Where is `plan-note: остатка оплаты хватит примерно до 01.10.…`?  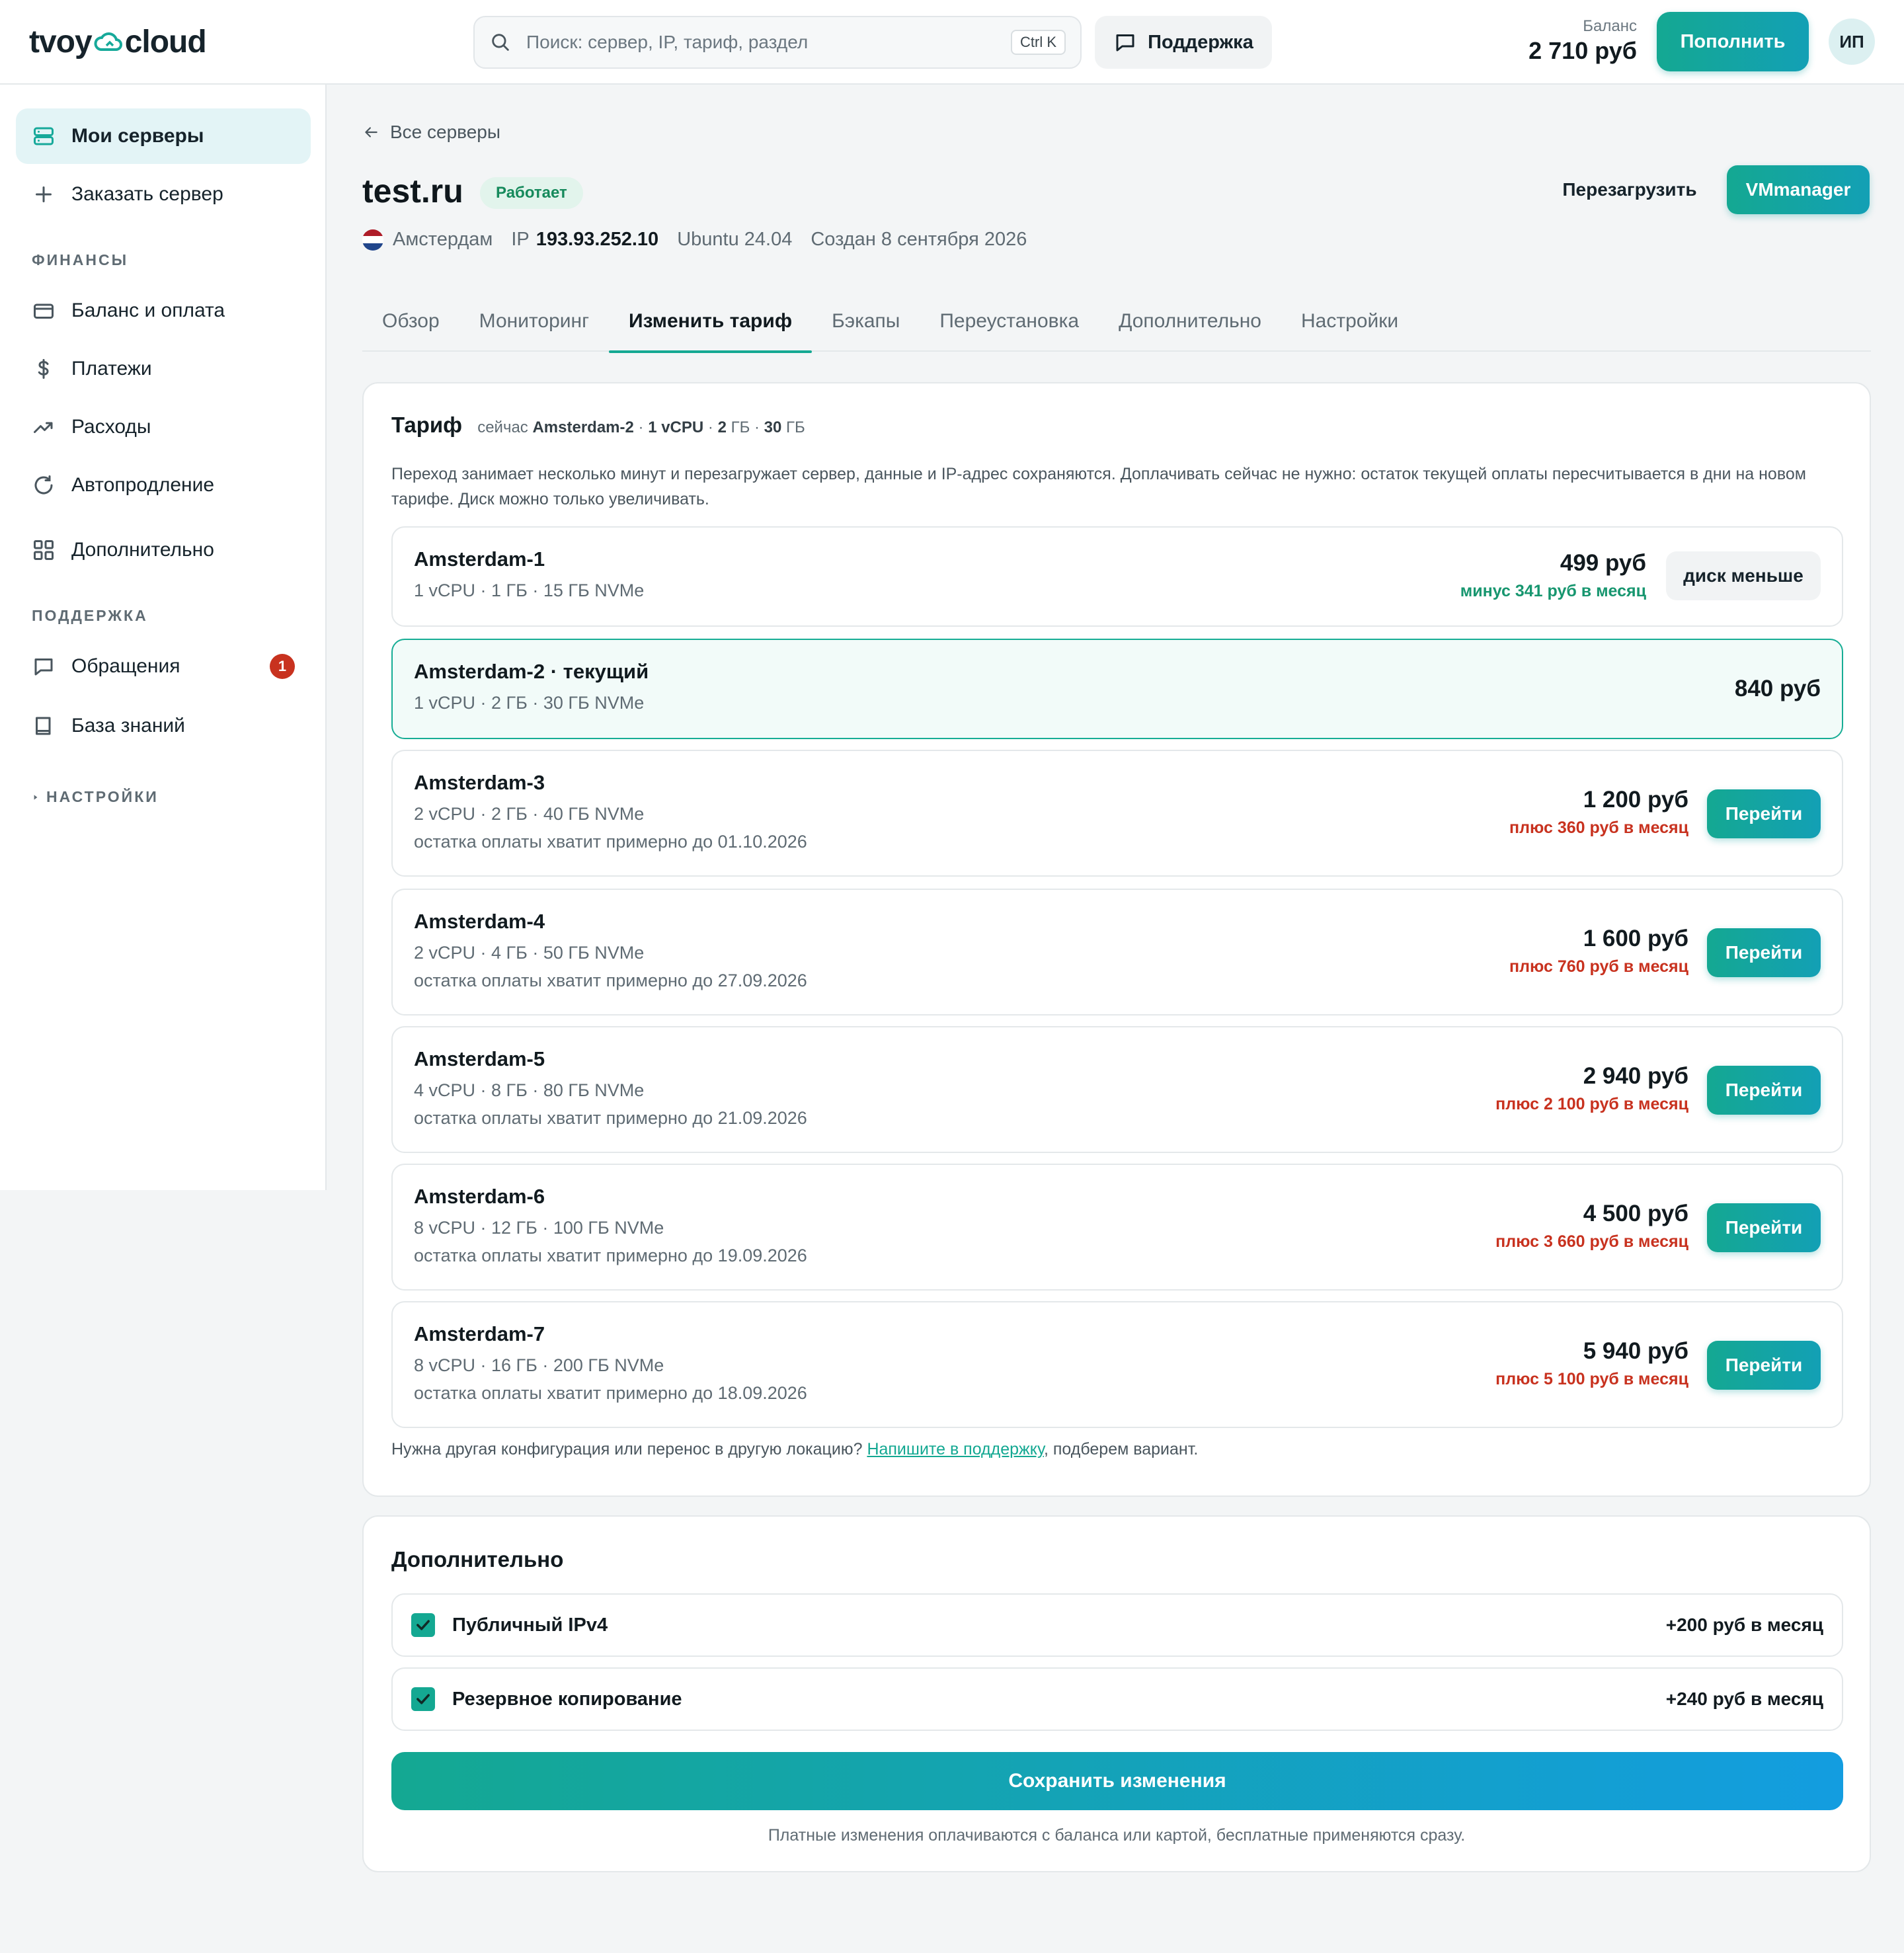
plan-note: остатка оплаты хватит примерно до 01.10.… is located at coordinates (610, 842).